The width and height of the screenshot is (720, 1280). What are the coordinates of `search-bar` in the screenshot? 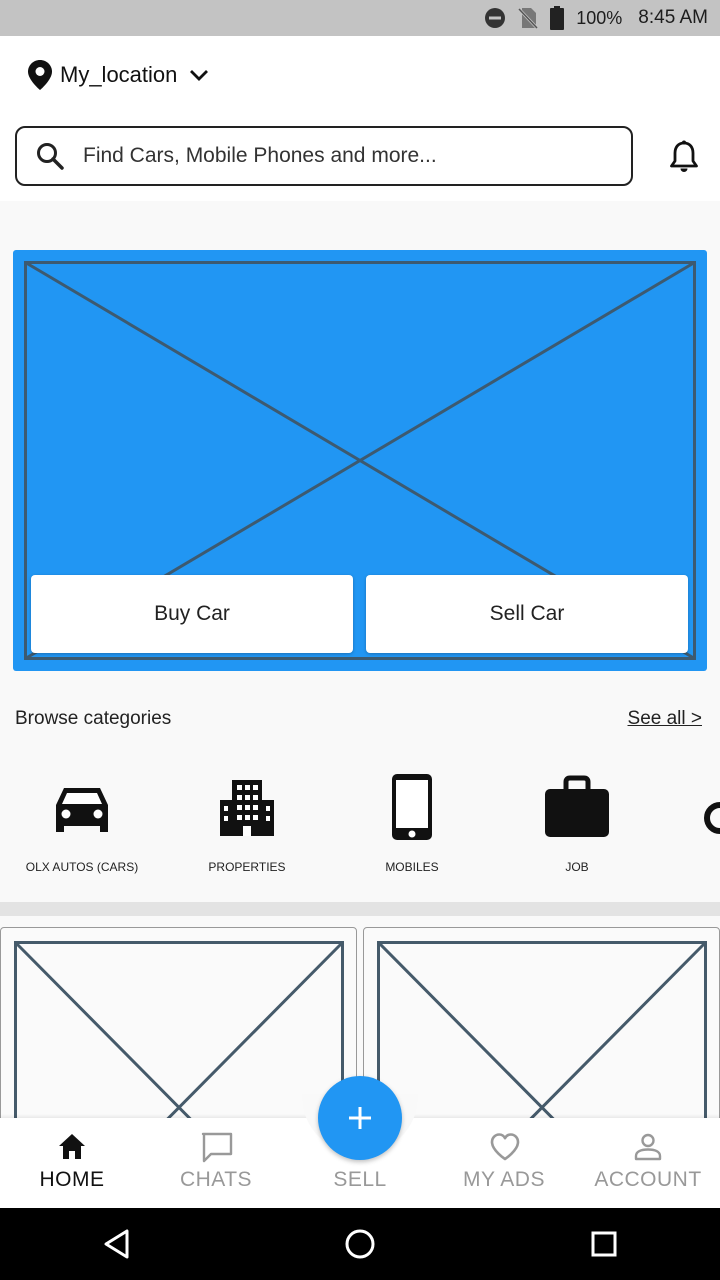 It's located at (324, 156).